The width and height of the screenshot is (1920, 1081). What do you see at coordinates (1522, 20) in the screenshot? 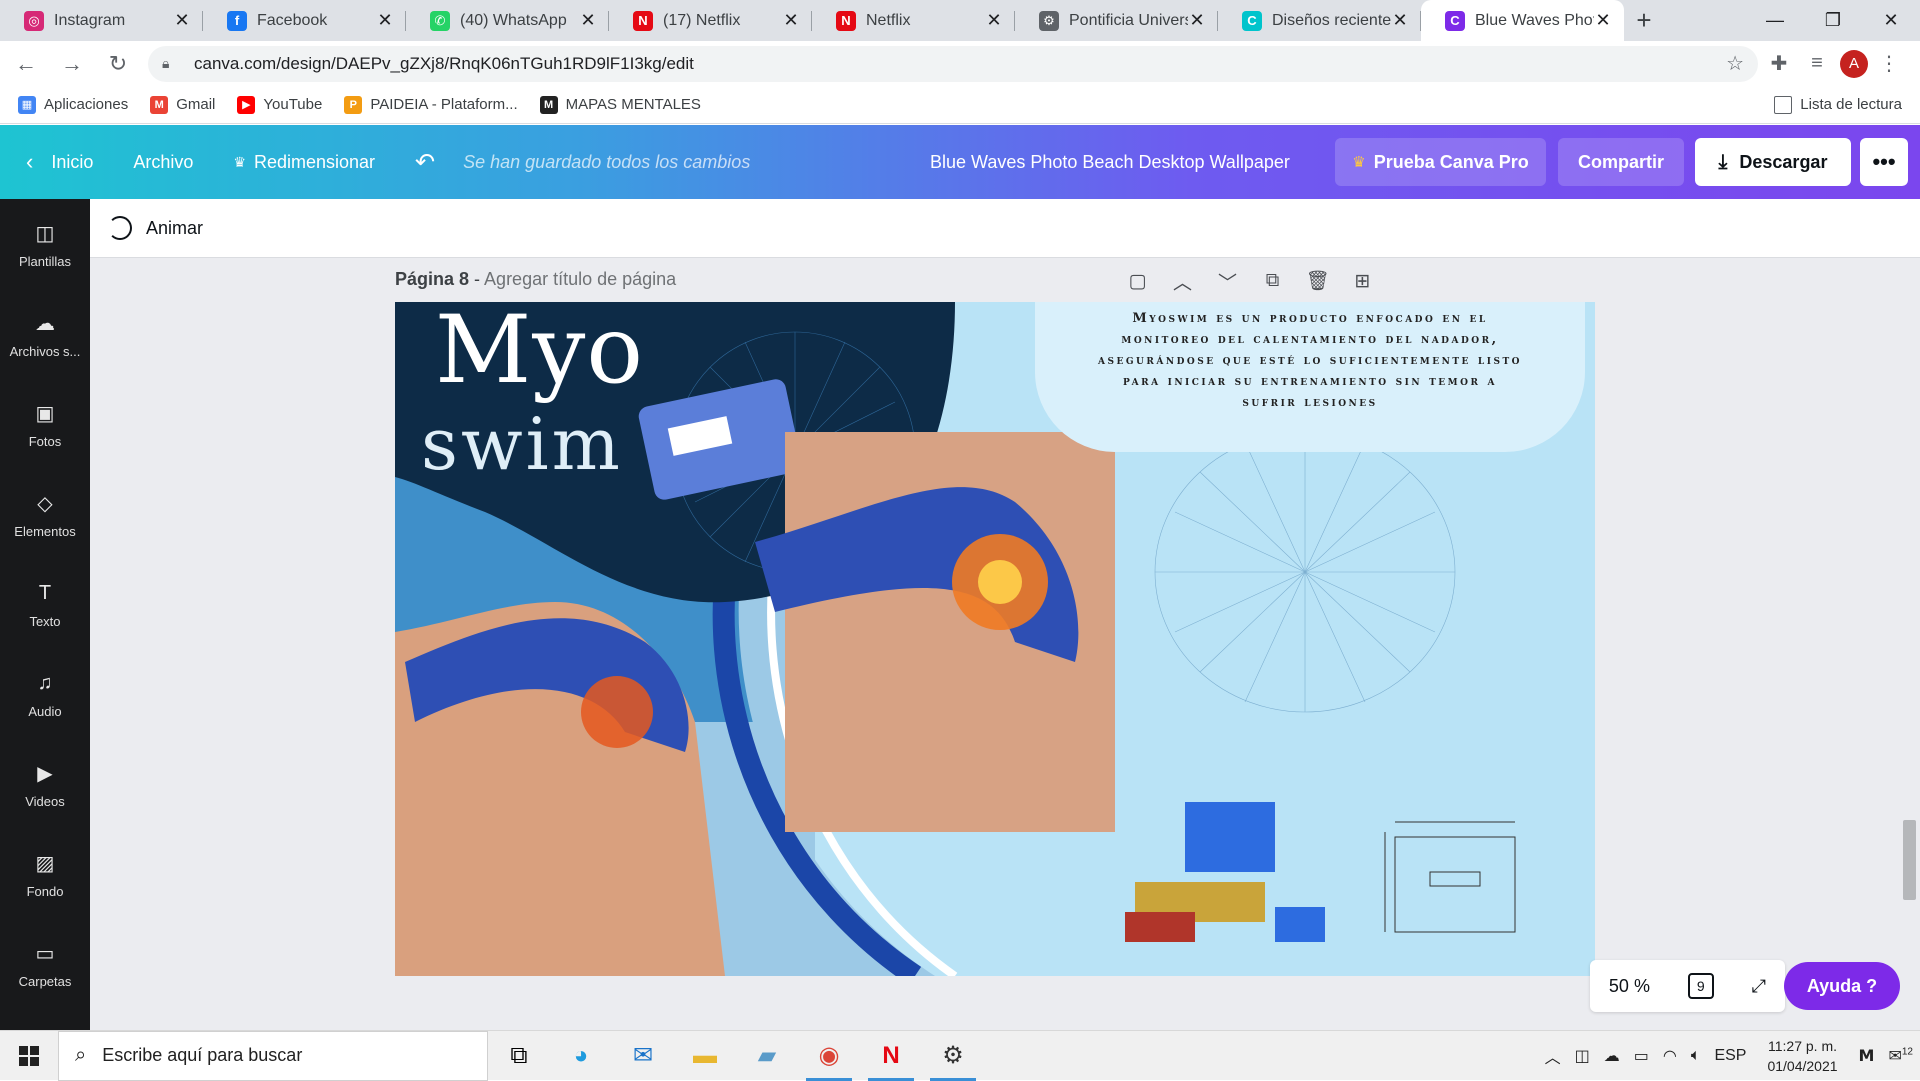
I see `browser-tab: C Blue Waves Photo ✕` at bounding box center [1522, 20].